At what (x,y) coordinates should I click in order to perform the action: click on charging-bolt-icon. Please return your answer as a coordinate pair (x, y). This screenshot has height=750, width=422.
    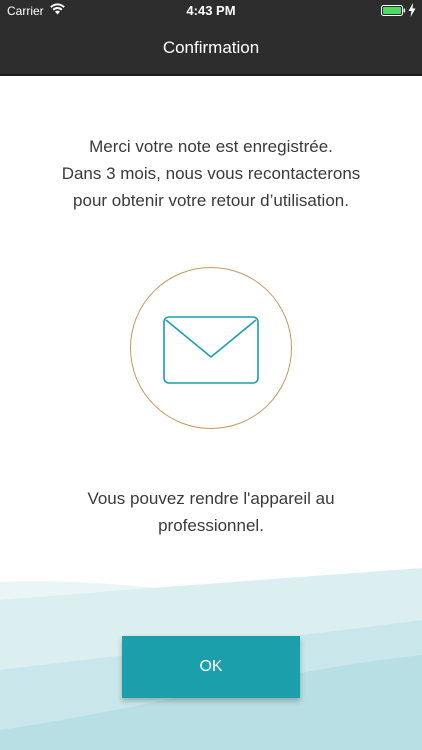
    Looking at the image, I should click on (412, 10).